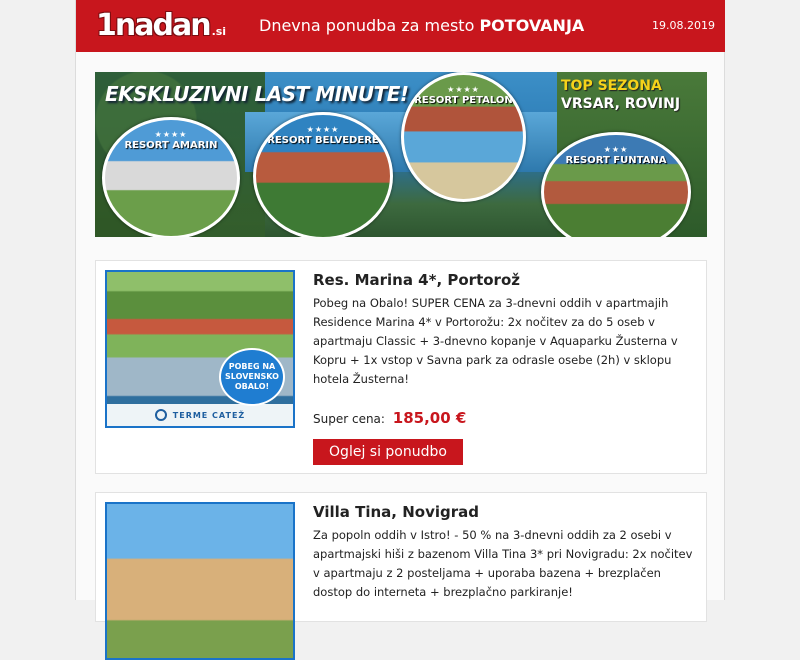 This screenshot has width=800, height=660. Describe the element at coordinates (200, 581) in the screenshot. I see `offer-image` at that location.